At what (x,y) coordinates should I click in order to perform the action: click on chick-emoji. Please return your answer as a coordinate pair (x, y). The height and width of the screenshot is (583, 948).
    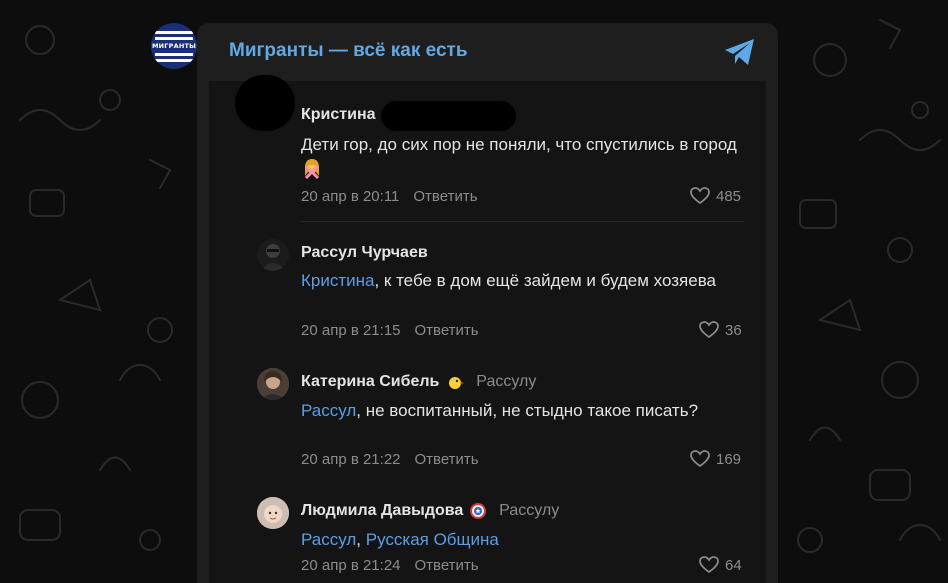
    Looking at the image, I should click on (456, 382).